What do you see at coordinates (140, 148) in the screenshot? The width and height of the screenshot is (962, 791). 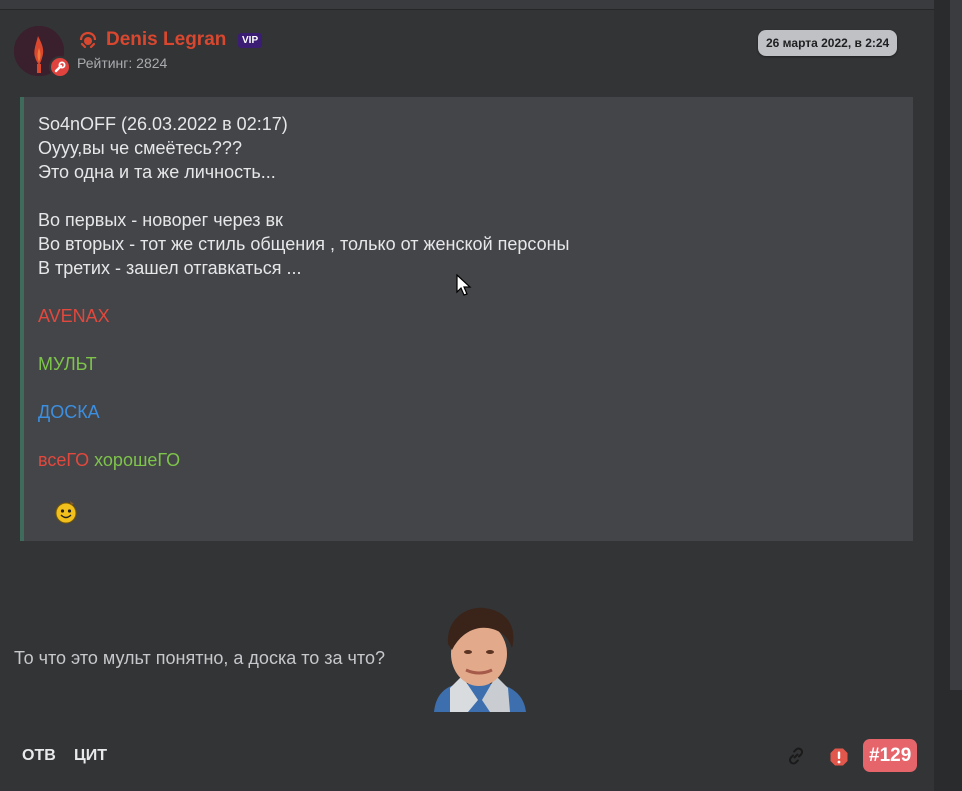 I see `quote-line: Оууу,вы че смеётесь???` at bounding box center [140, 148].